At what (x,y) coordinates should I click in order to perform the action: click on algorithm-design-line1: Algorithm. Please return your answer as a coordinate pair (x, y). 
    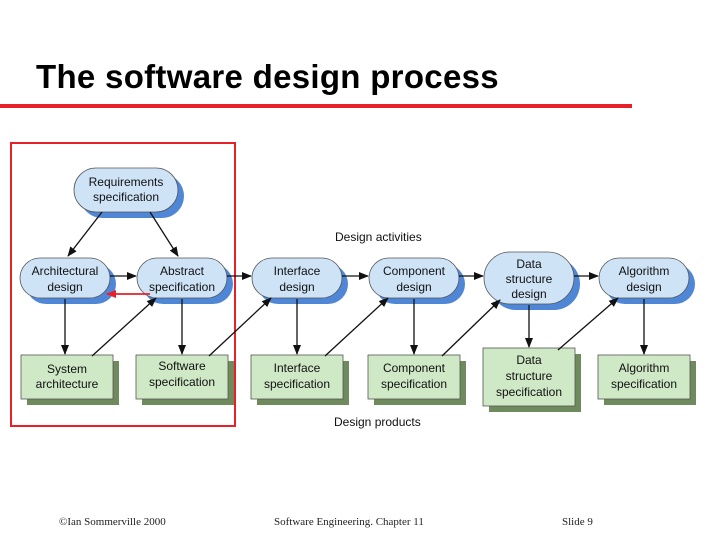
    Looking at the image, I should click on (644, 271).